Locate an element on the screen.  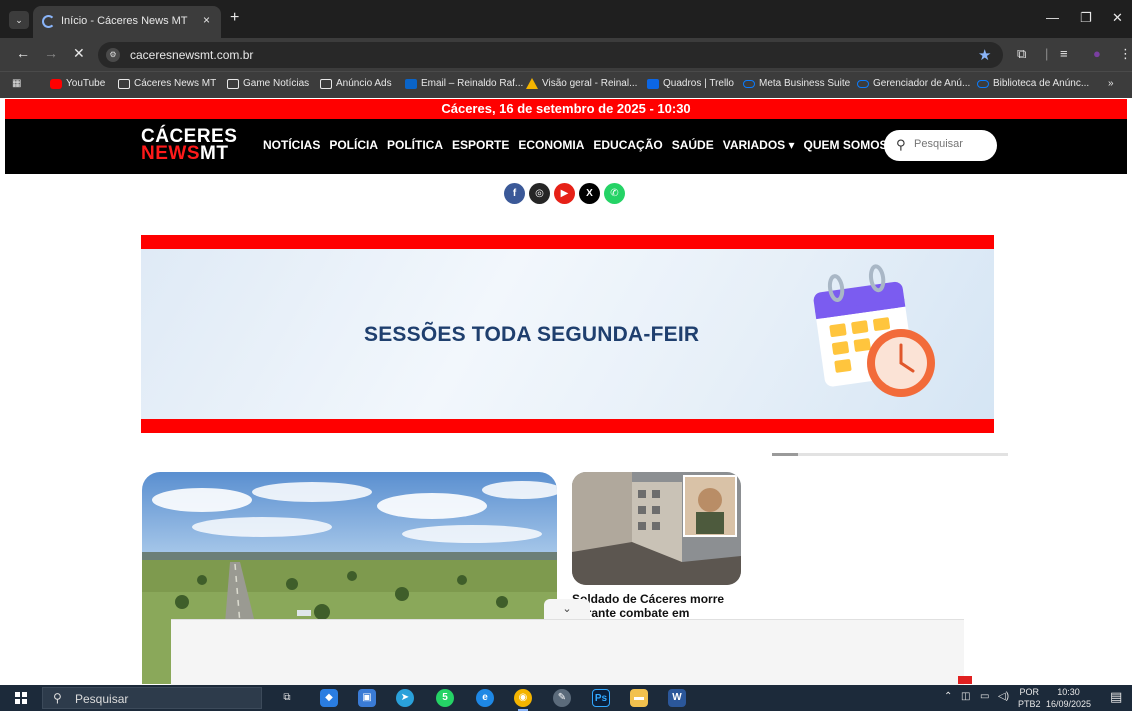
whatsapp-taskbar-icon: 5 is located at coordinates (445, 698).